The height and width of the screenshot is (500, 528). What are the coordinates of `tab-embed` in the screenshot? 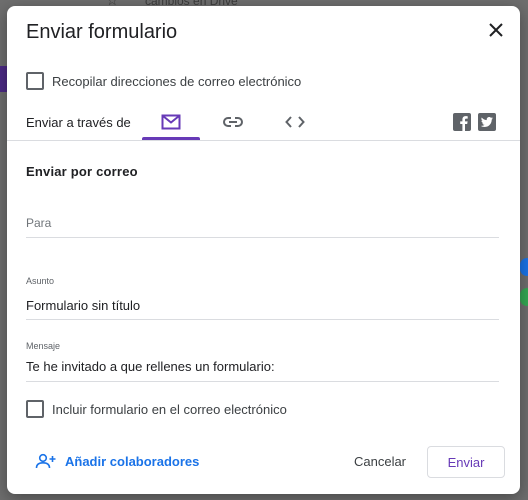 It's located at (295, 122).